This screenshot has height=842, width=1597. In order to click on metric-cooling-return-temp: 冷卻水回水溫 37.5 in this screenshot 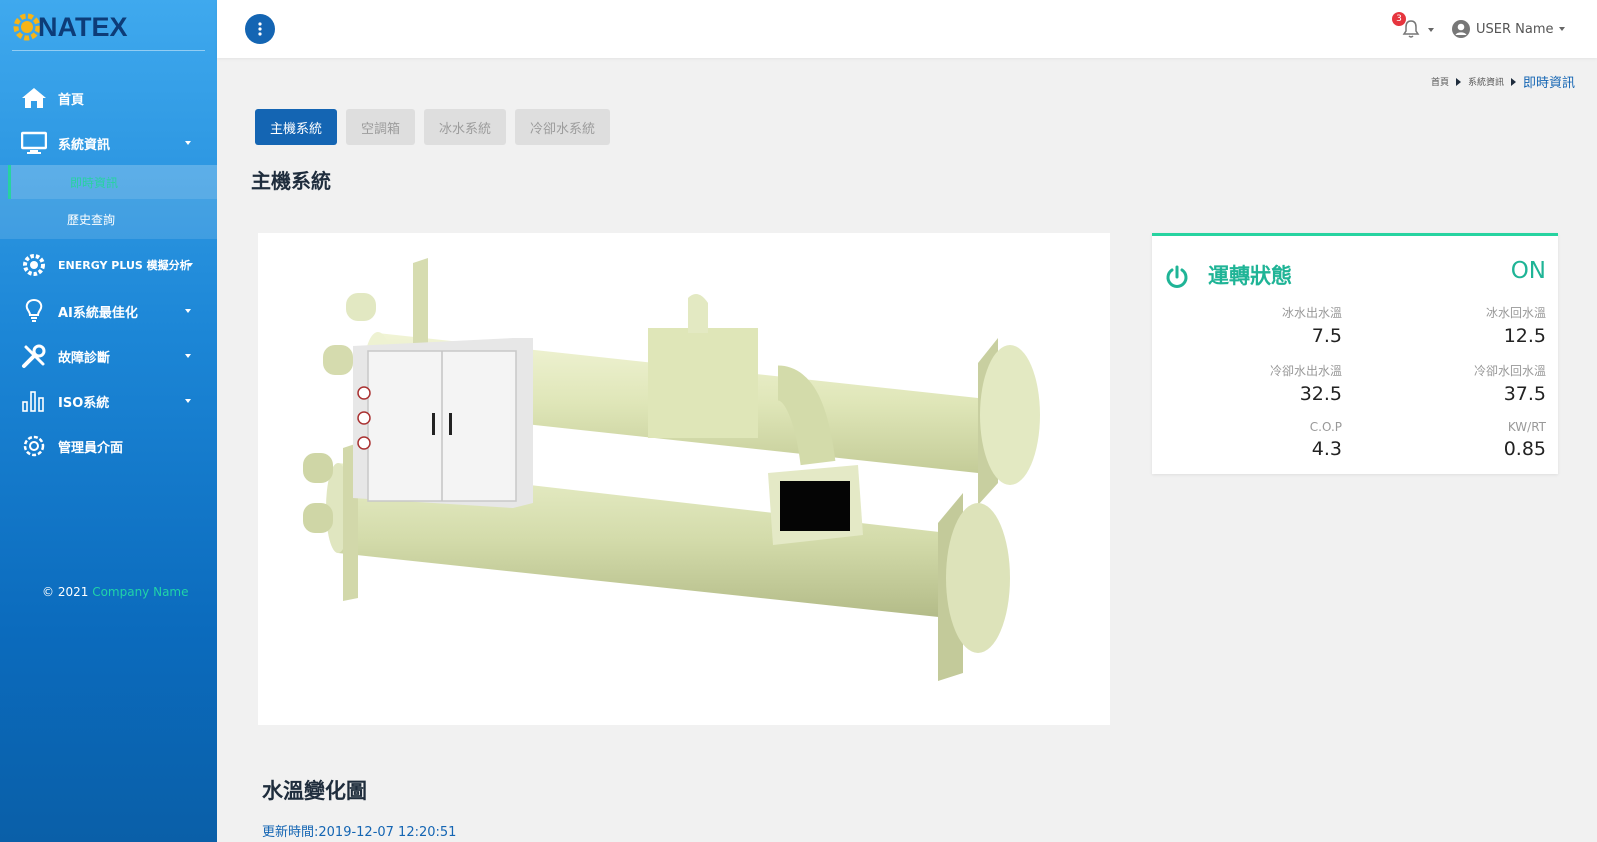, I will do `click(1510, 383)`.